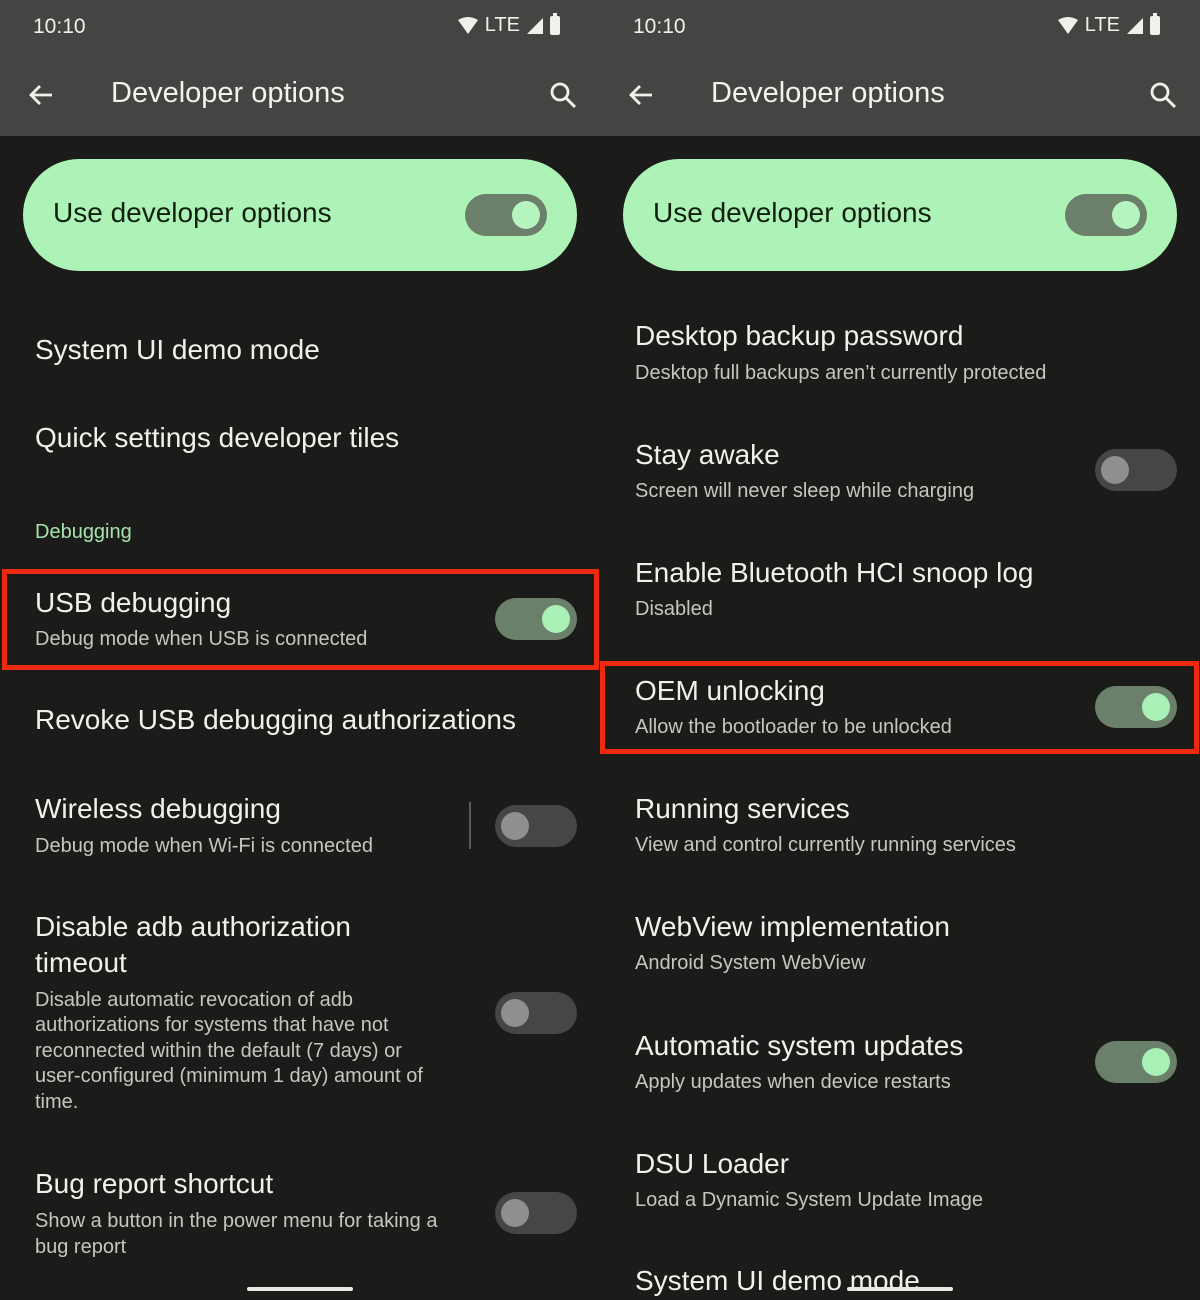 This screenshot has width=1200, height=1300. What do you see at coordinates (674, 609) in the screenshot?
I see `item-subtitle: Disabled` at bounding box center [674, 609].